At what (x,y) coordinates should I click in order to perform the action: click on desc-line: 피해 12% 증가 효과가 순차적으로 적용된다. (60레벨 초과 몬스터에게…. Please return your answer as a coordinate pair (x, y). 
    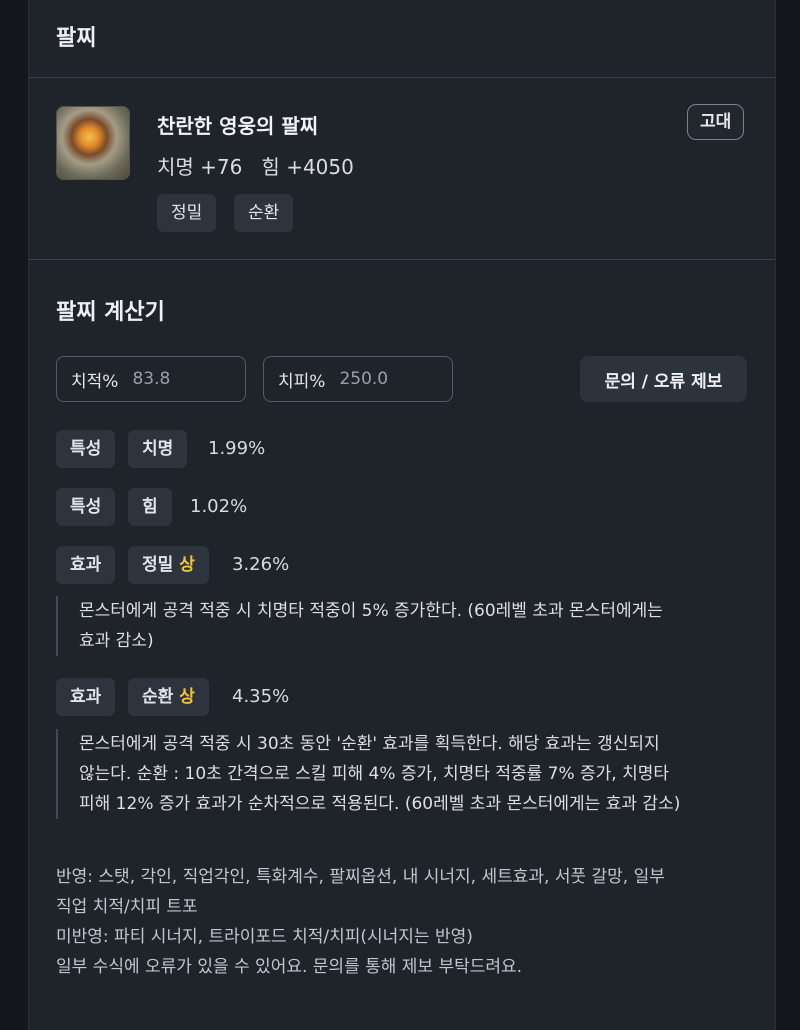
    Looking at the image, I should click on (380, 804).